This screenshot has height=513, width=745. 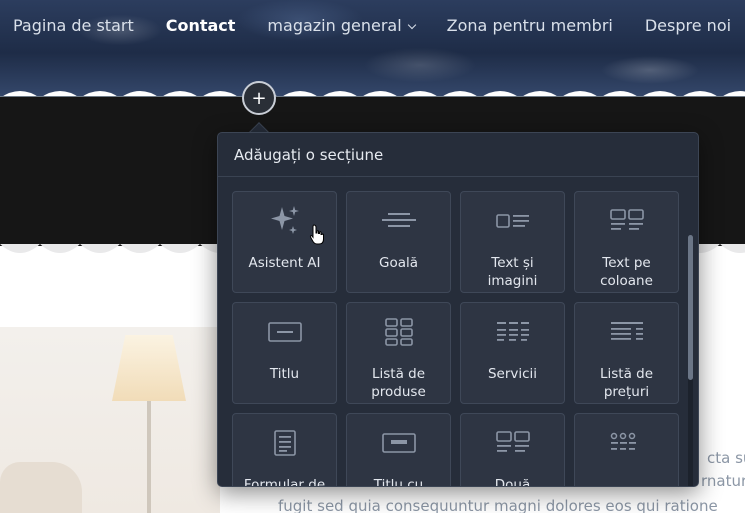 I want to click on panel-scrollbar, so click(x=690, y=360).